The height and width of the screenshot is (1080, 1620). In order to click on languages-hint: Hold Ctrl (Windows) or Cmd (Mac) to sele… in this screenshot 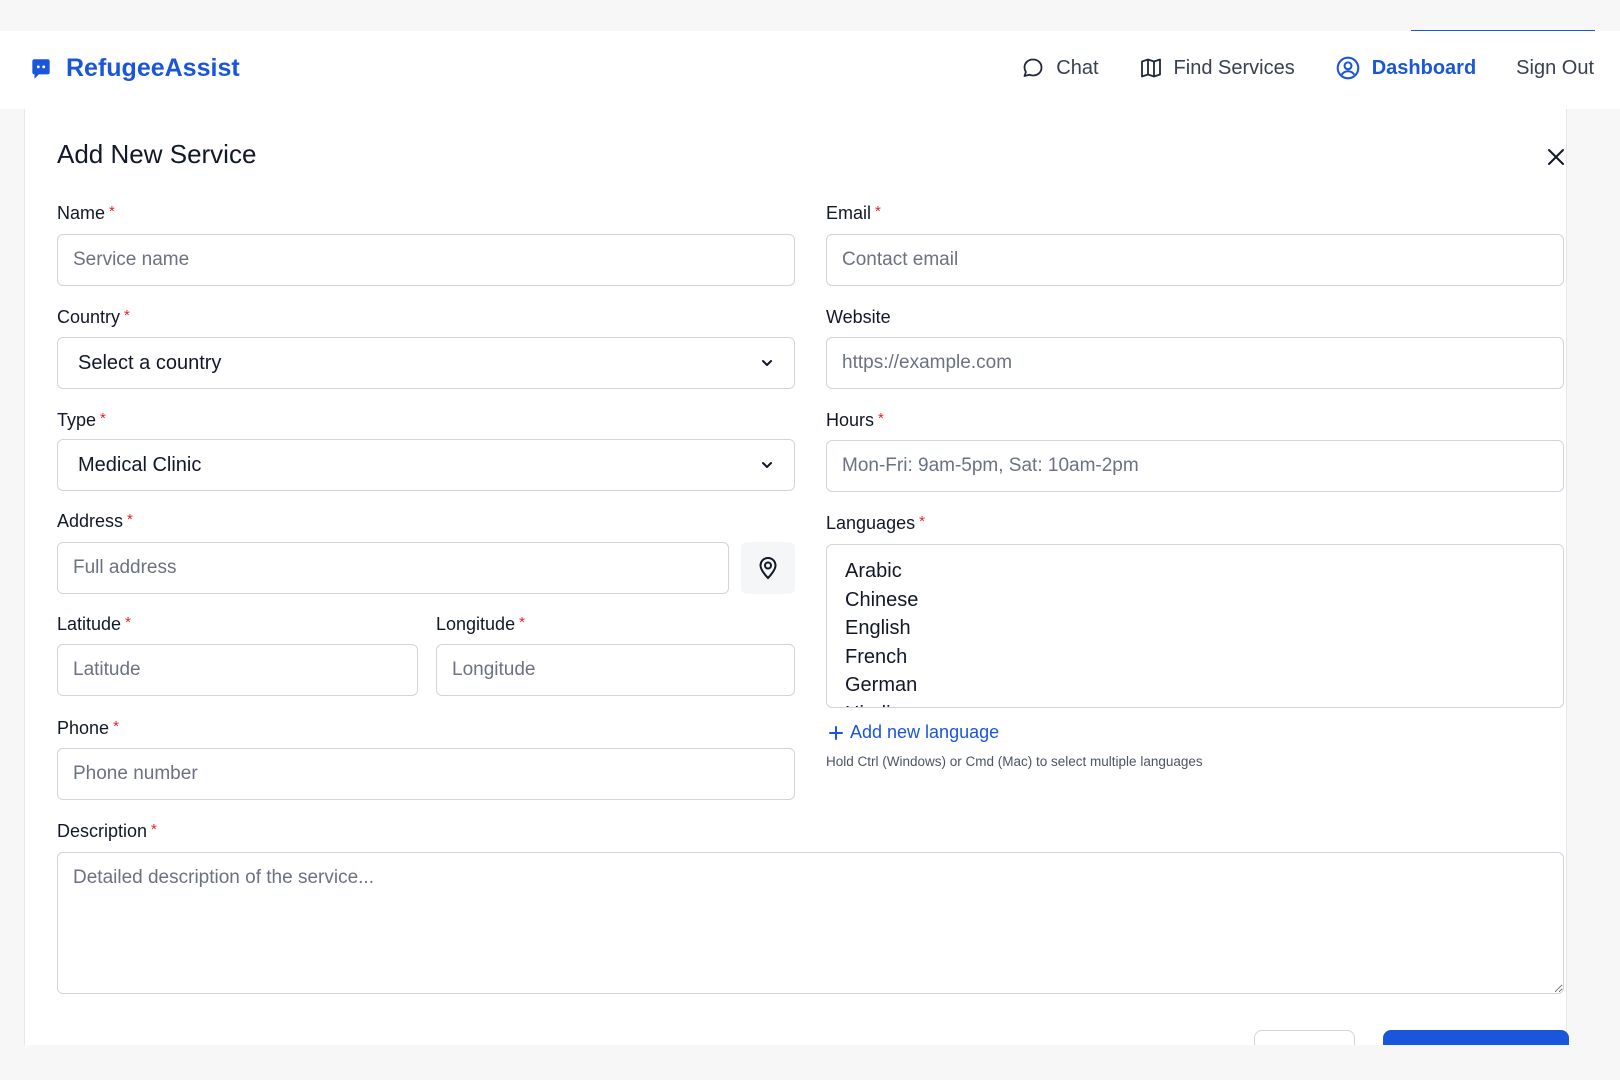, I will do `click(1014, 761)`.